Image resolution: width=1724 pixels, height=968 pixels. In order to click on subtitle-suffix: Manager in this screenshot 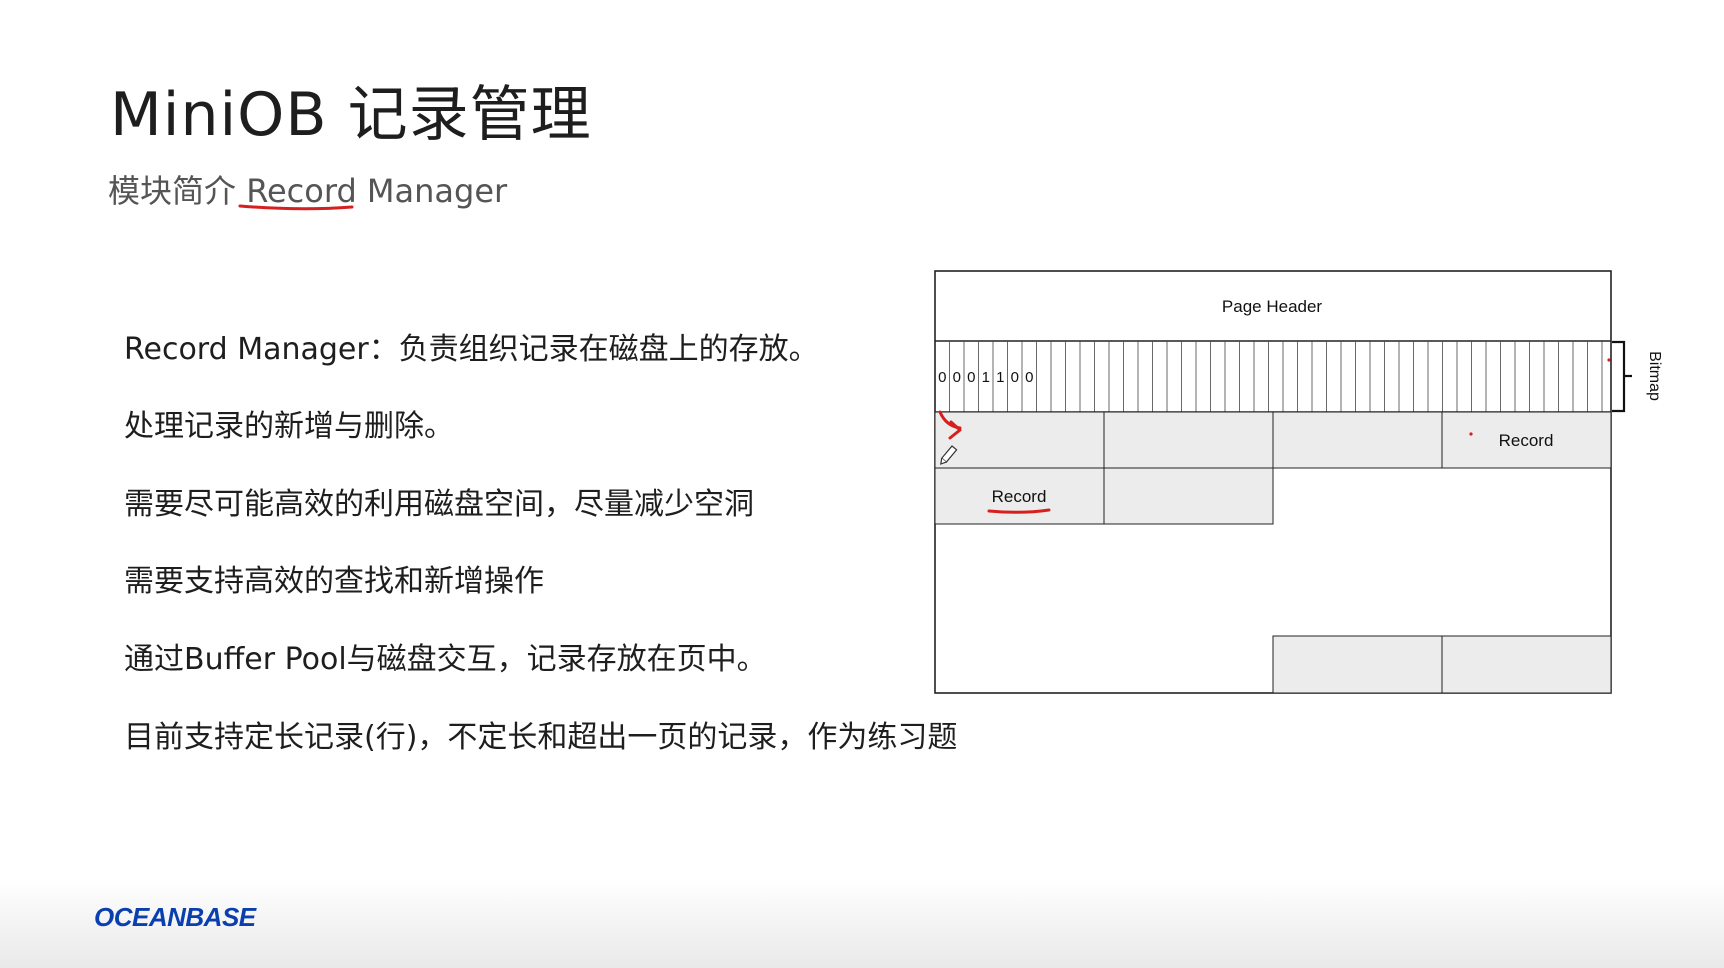, I will do `click(432, 191)`.